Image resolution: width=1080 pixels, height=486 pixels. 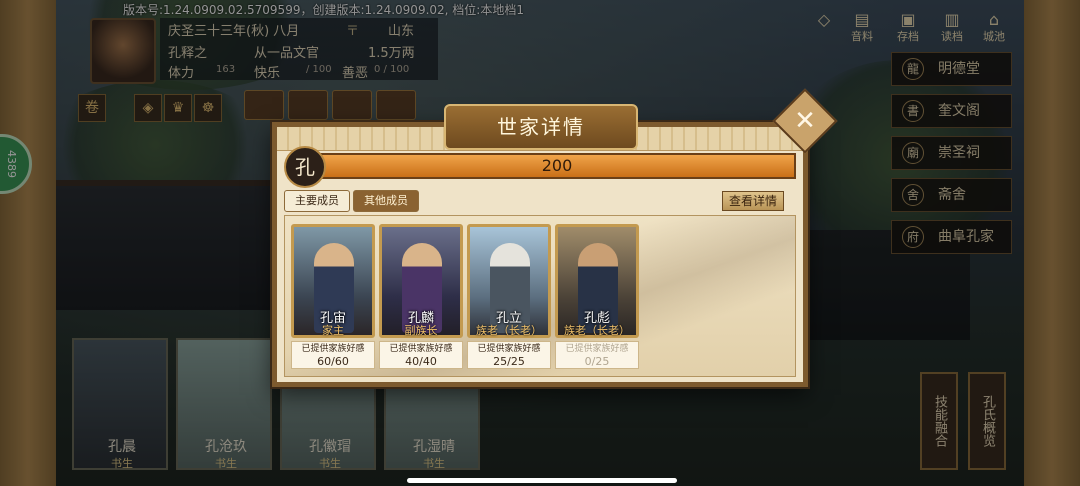 What do you see at coordinates (421, 296) in the screenshot?
I see `member-card: 孔麟 副族长 已提供家族好感 40/40` at bounding box center [421, 296].